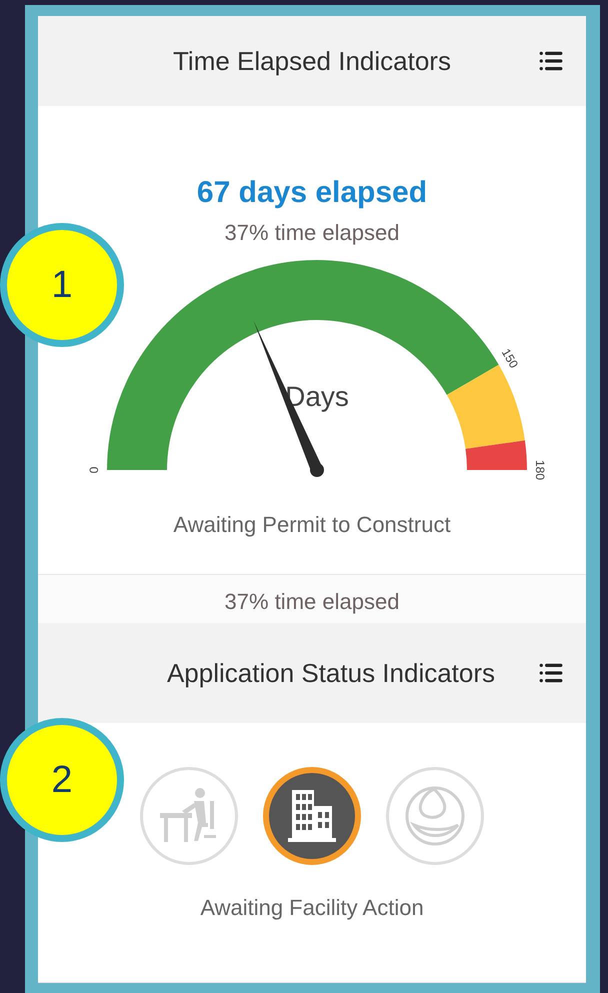 The image size is (608, 993). What do you see at coordinates (312, 908) in the screenshot?
I see `status-caption: Awaiting Facility Action` at bounding box center [312, 908].